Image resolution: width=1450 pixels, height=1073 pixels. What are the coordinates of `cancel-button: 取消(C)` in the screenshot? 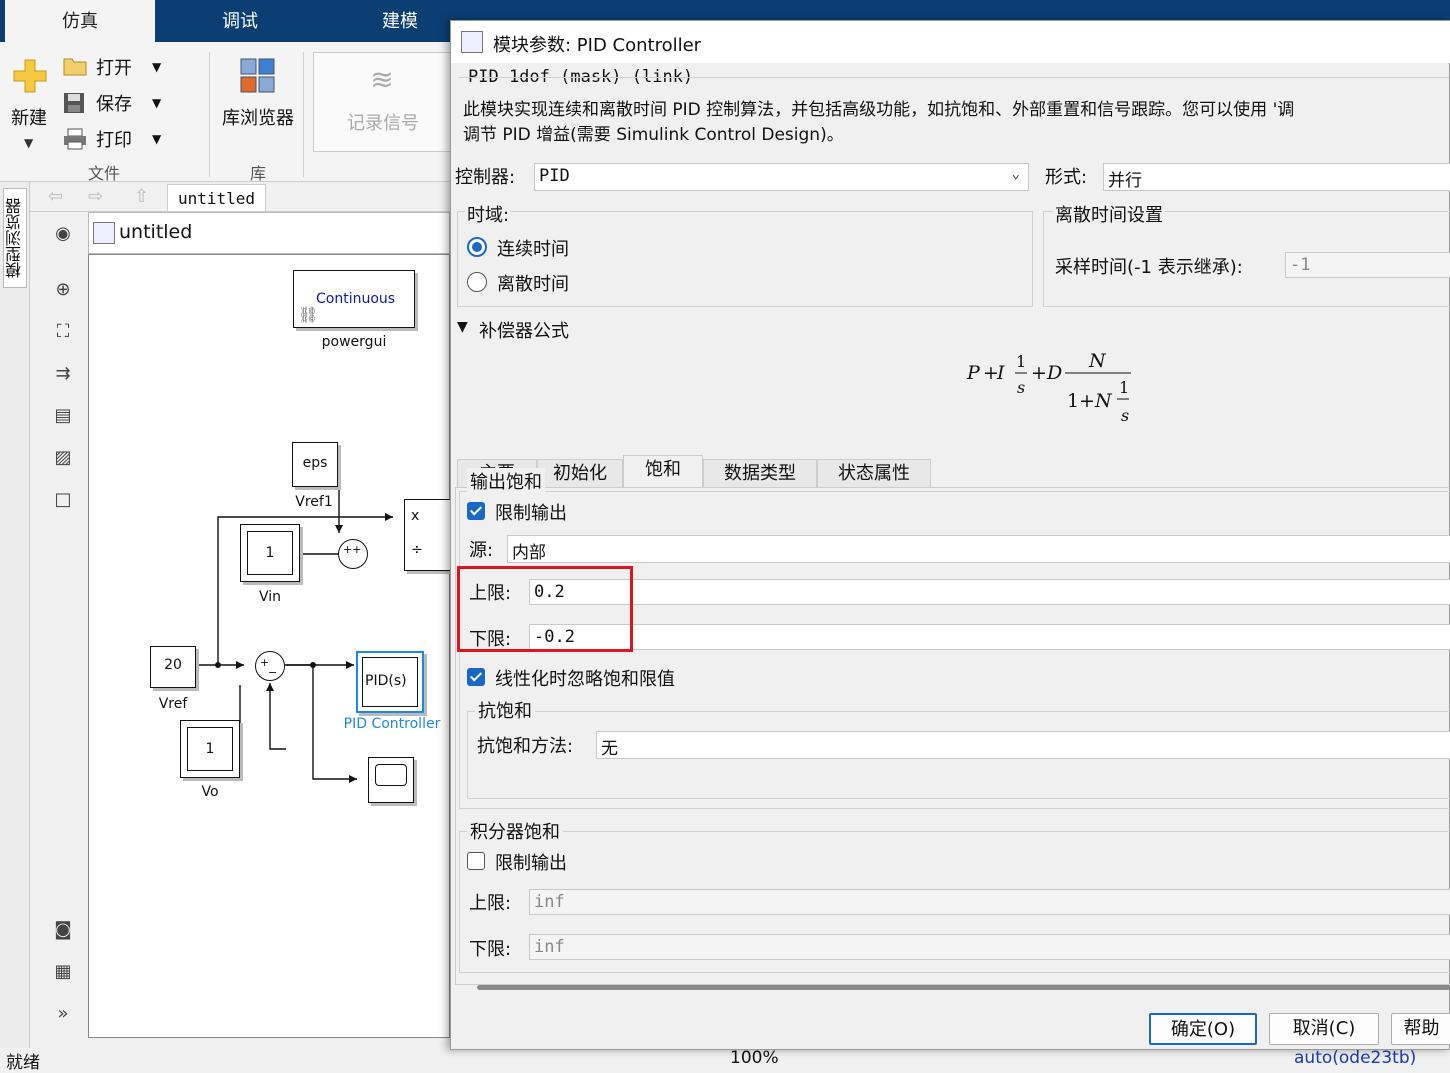 It's located at (1324, 1029).